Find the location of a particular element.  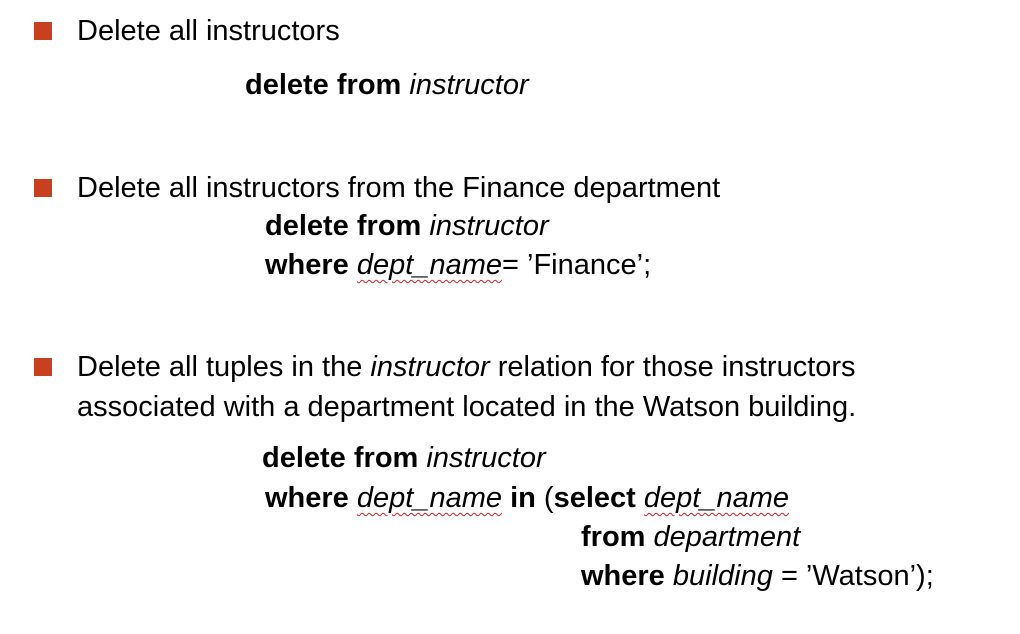

kw-in: in is located at coordinates (523, 498).